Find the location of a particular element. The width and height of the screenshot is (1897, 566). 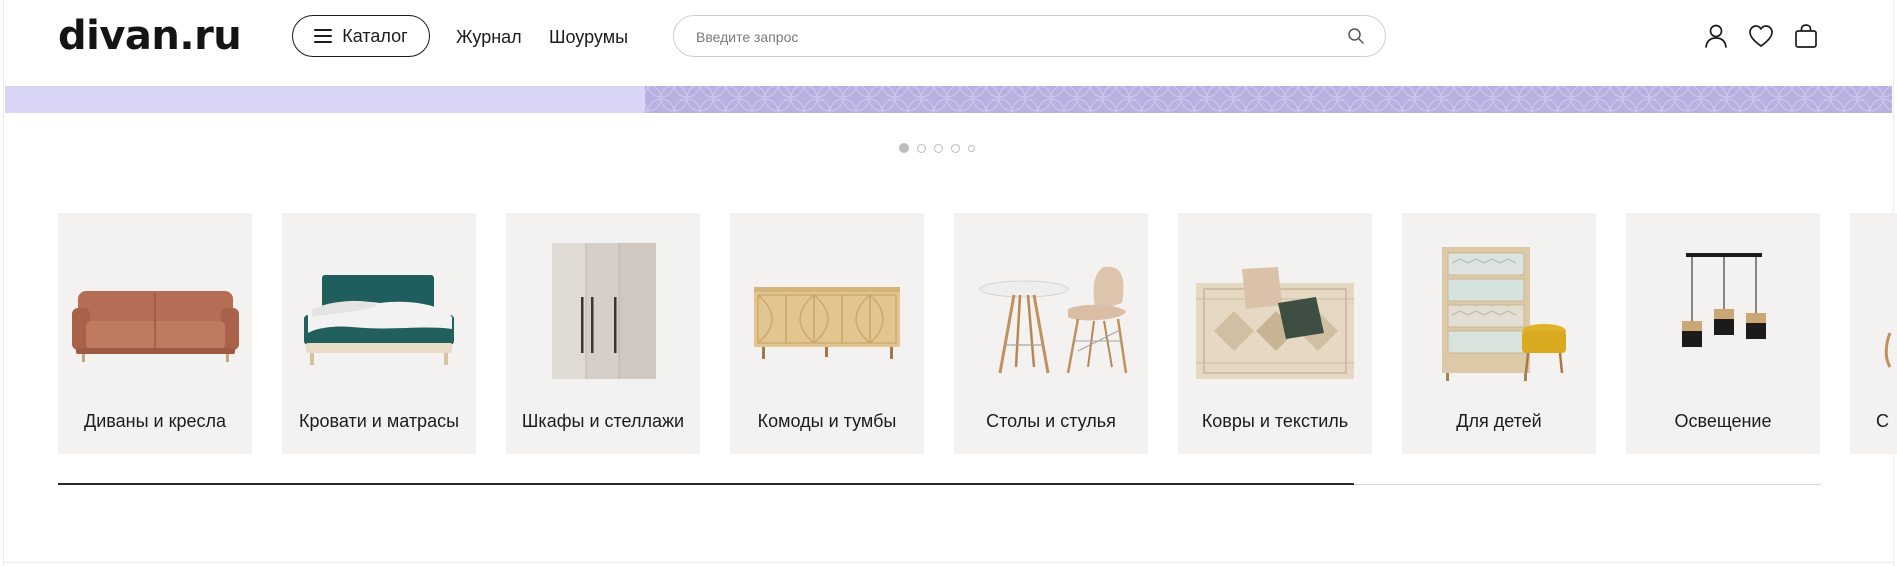

category-card-tables: Столы и стулья is located at coordinates (1051, 333).